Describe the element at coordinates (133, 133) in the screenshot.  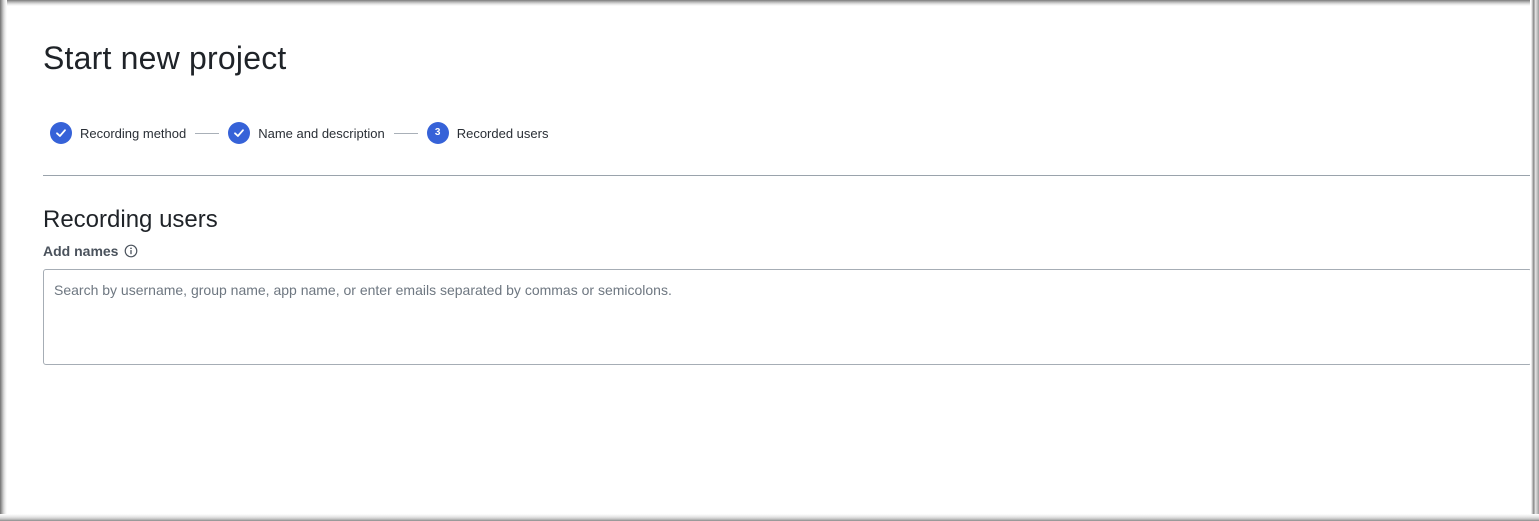
I see `step-label: Recording method` at that location.